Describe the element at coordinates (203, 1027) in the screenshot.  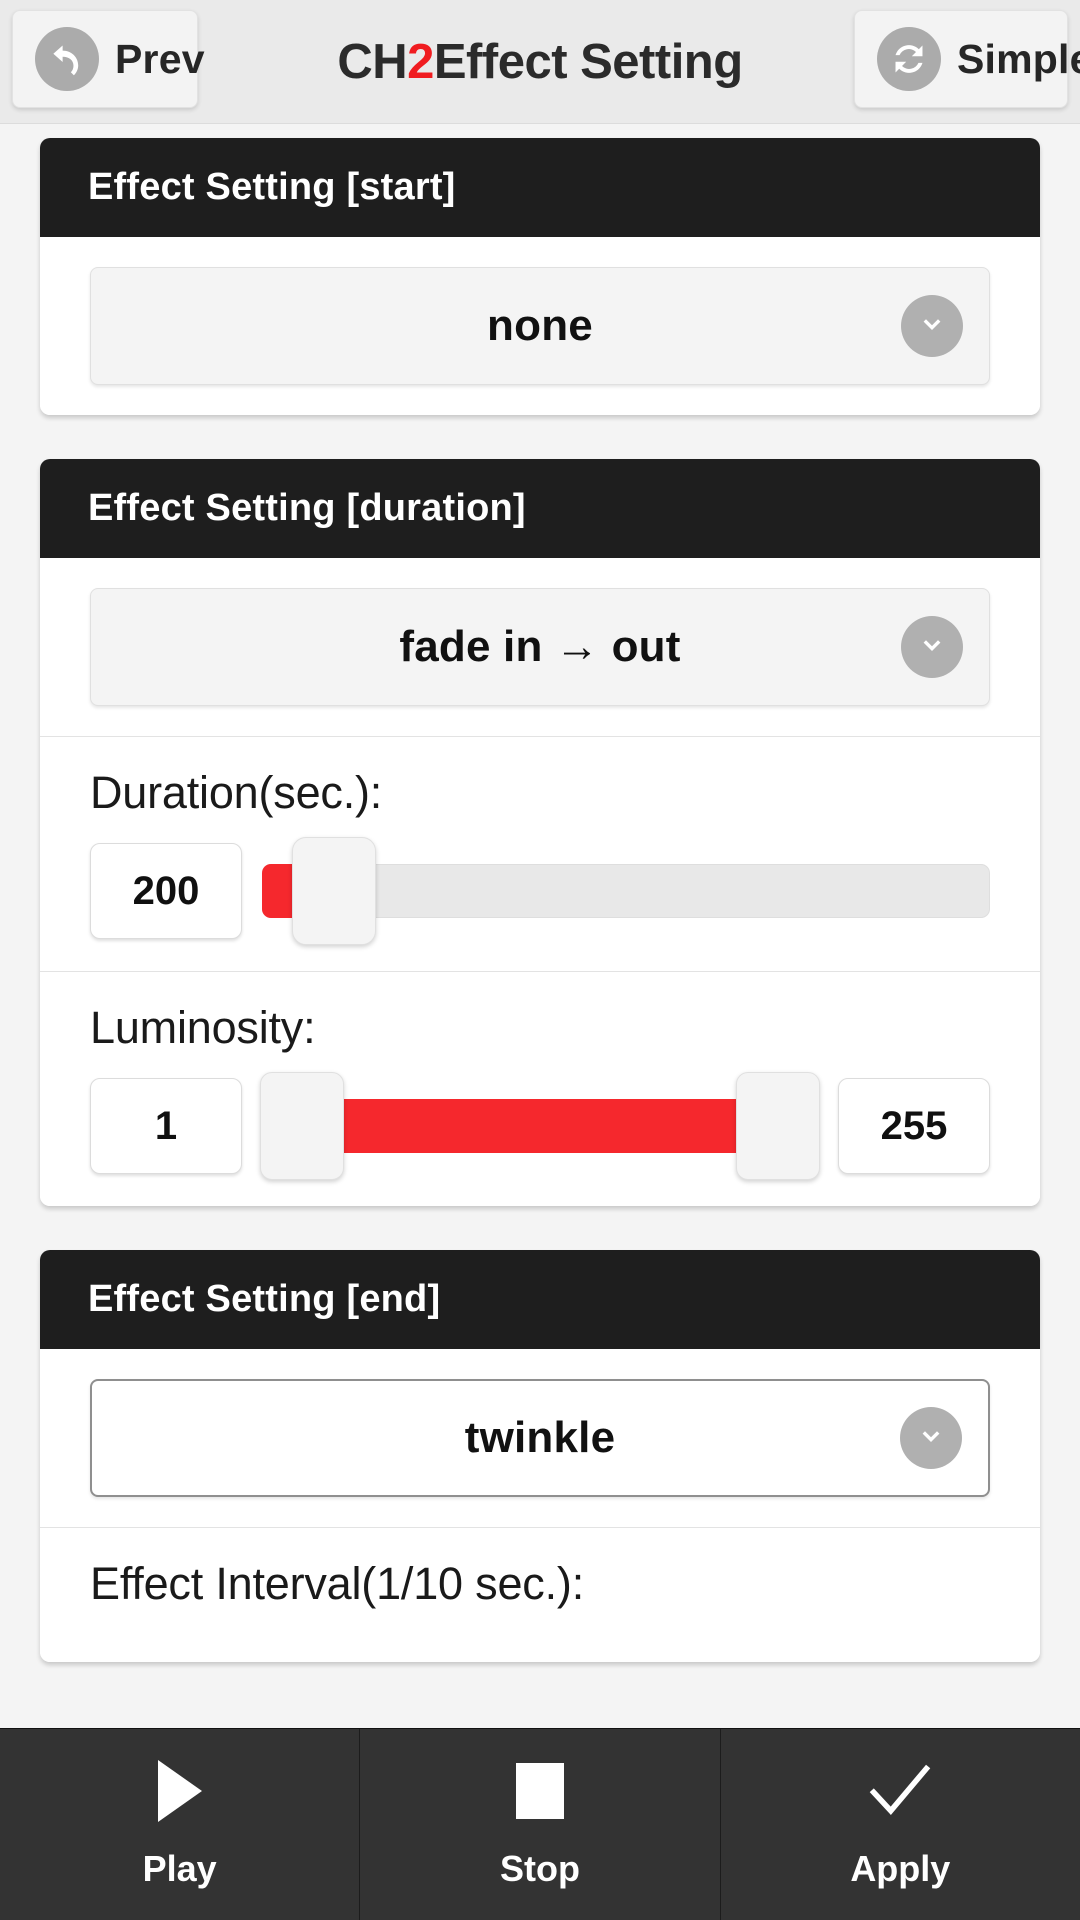
I see `luminosity-label: Luminosity:` at that location.